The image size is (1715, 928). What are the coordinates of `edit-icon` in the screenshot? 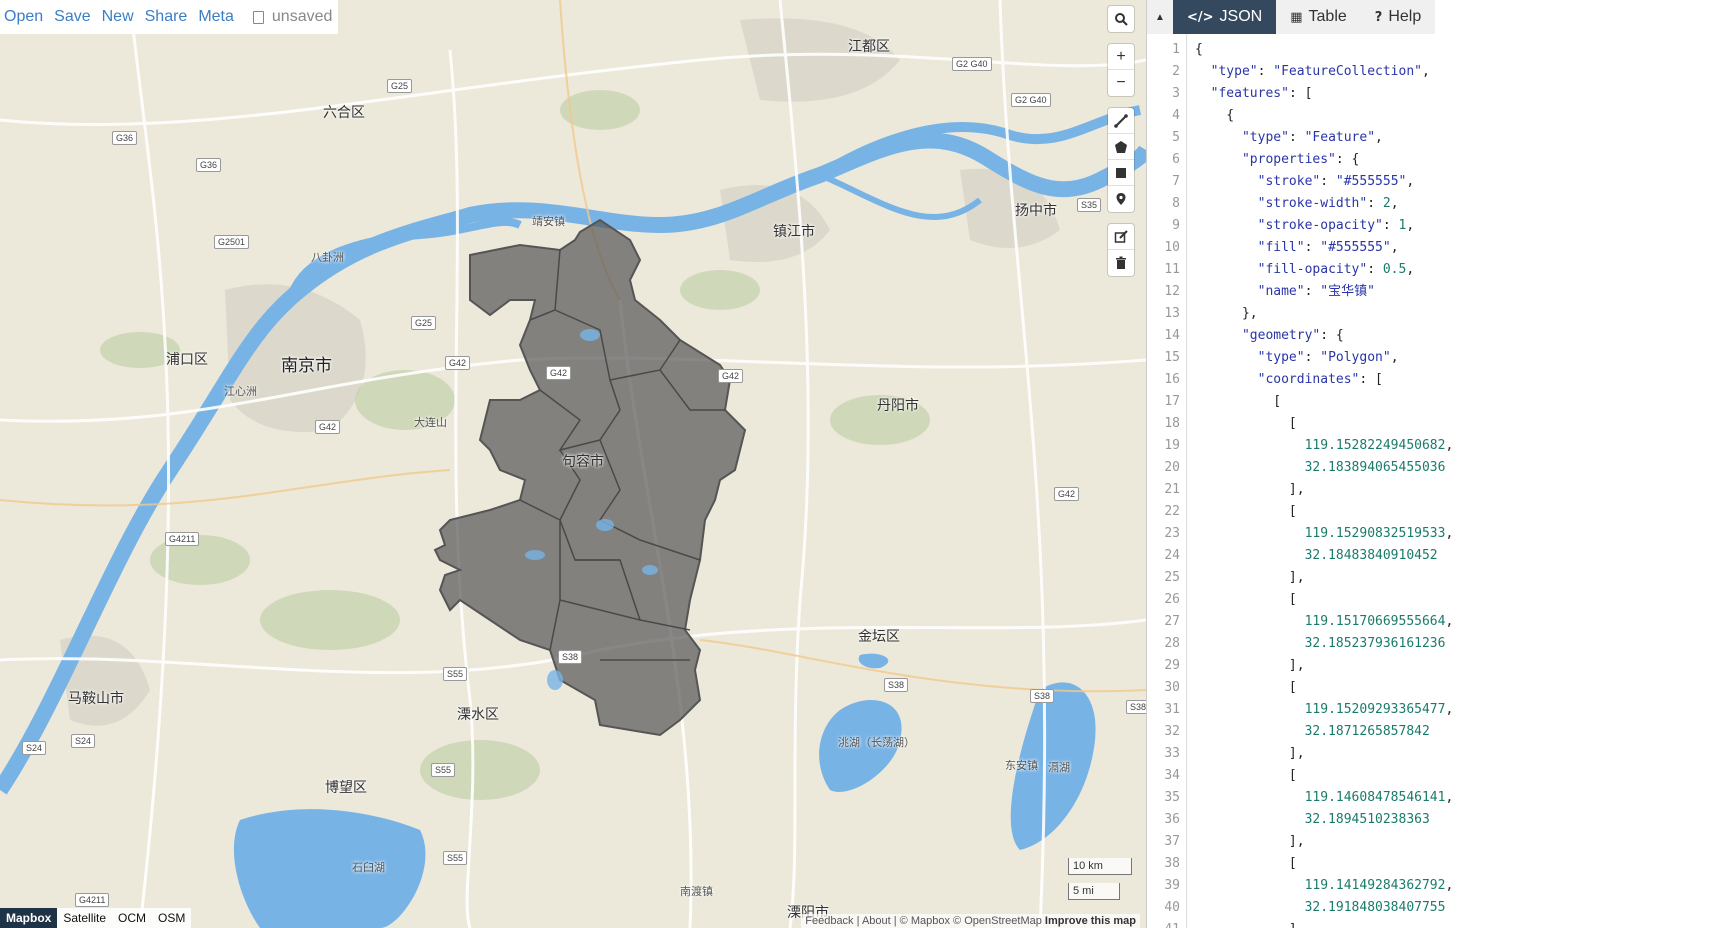 It's located at (1121, 237).